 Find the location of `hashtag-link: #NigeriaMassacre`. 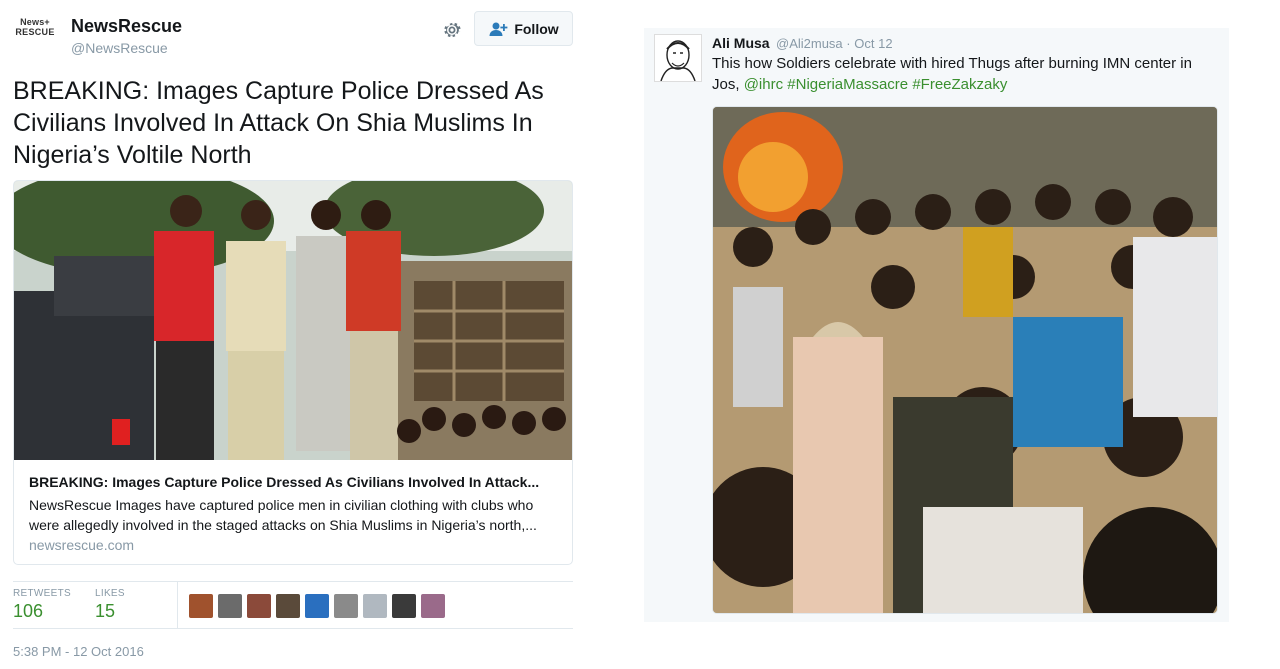

hashtag-link: #NigeriaMassacre is located at coordinates (847, 84).